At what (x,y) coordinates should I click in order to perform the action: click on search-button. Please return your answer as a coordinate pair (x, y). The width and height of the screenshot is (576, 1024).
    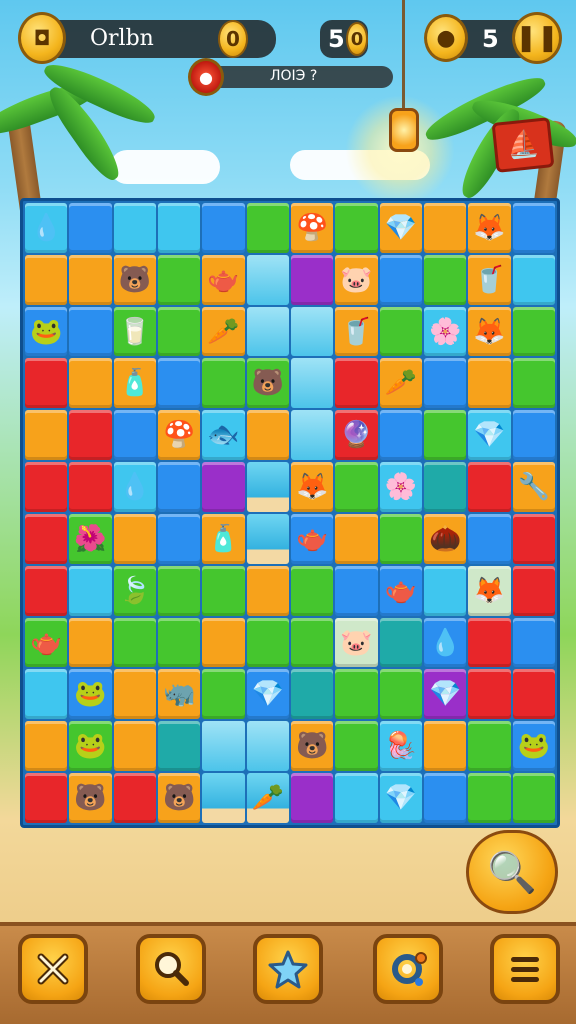
    Looking at the image, I should click on (171, 969).